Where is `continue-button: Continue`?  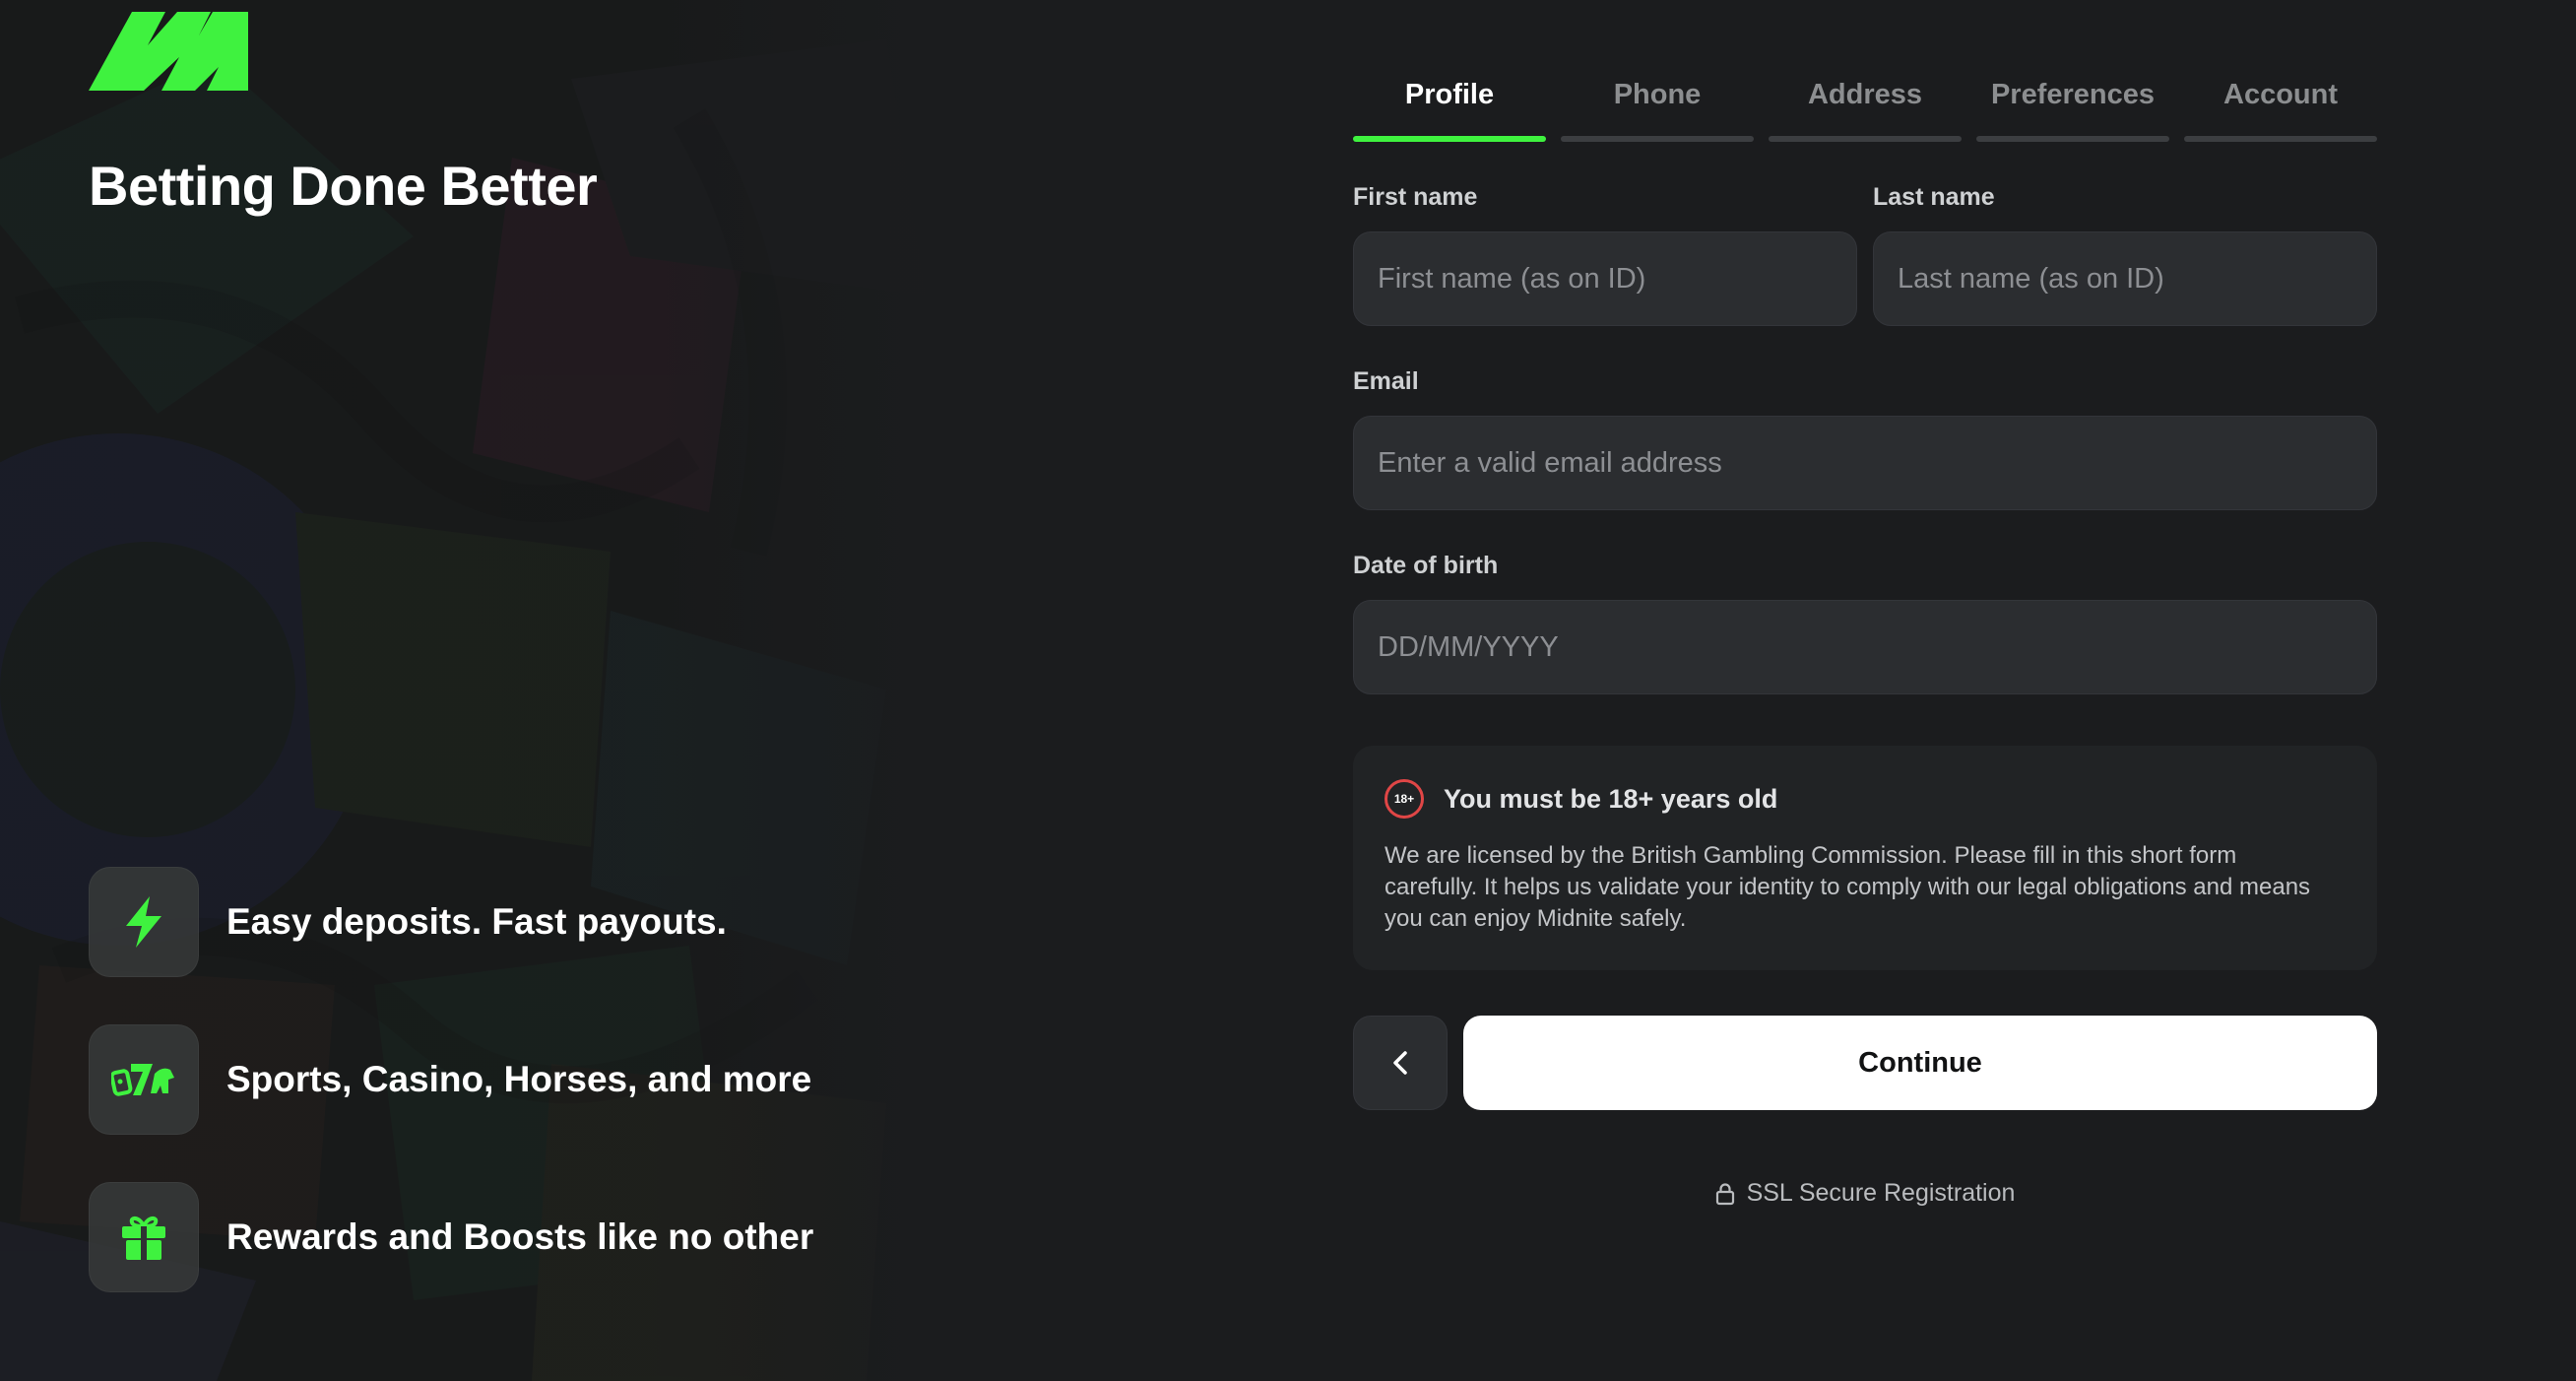 continue-button: Continue is located at coordinates (1920, 1063).